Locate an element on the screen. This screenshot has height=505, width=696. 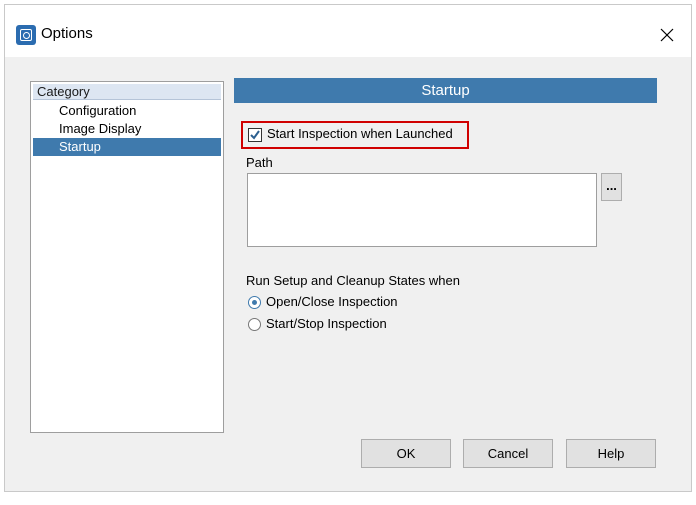
close-icon is located at coordinates (667, 35).